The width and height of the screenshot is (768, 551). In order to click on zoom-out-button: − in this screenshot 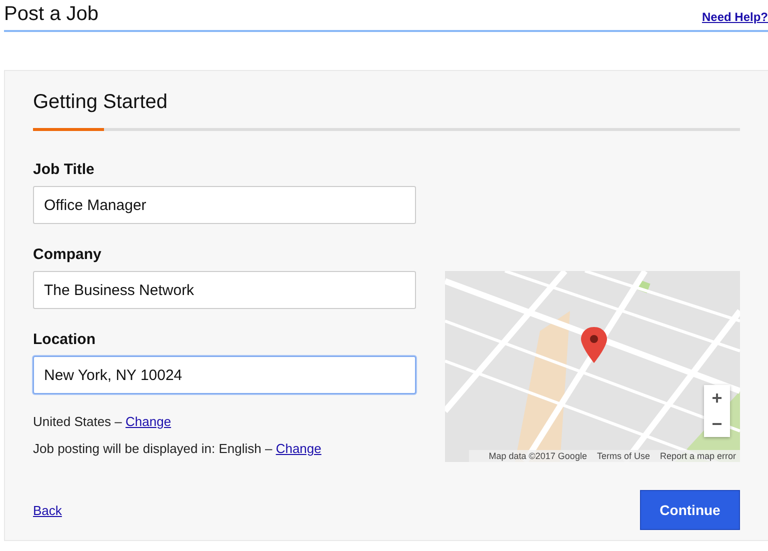, I will do `click(717, 424)`.